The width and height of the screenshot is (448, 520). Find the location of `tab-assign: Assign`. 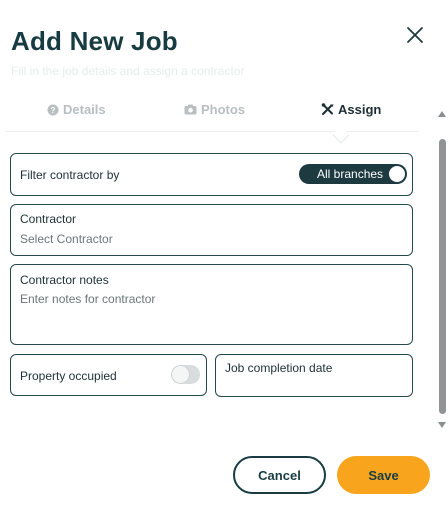

tab-assign: Assign is located at coordinates (351, 109).